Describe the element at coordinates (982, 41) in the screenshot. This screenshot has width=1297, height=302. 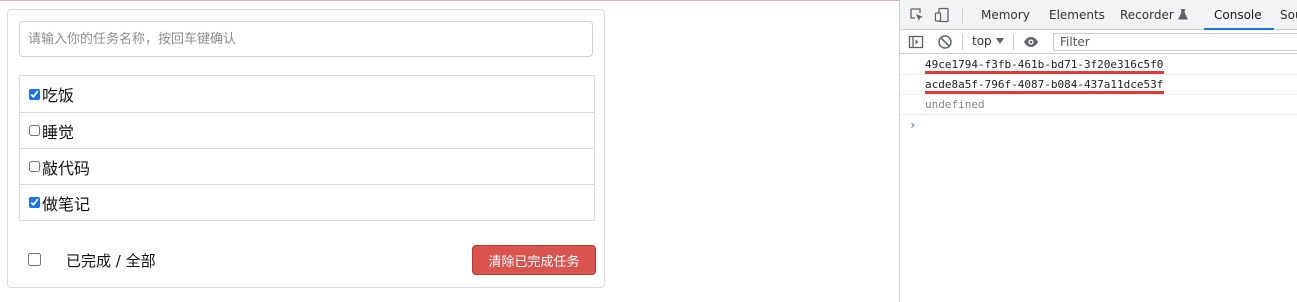
I see `context-label: top` at that location.